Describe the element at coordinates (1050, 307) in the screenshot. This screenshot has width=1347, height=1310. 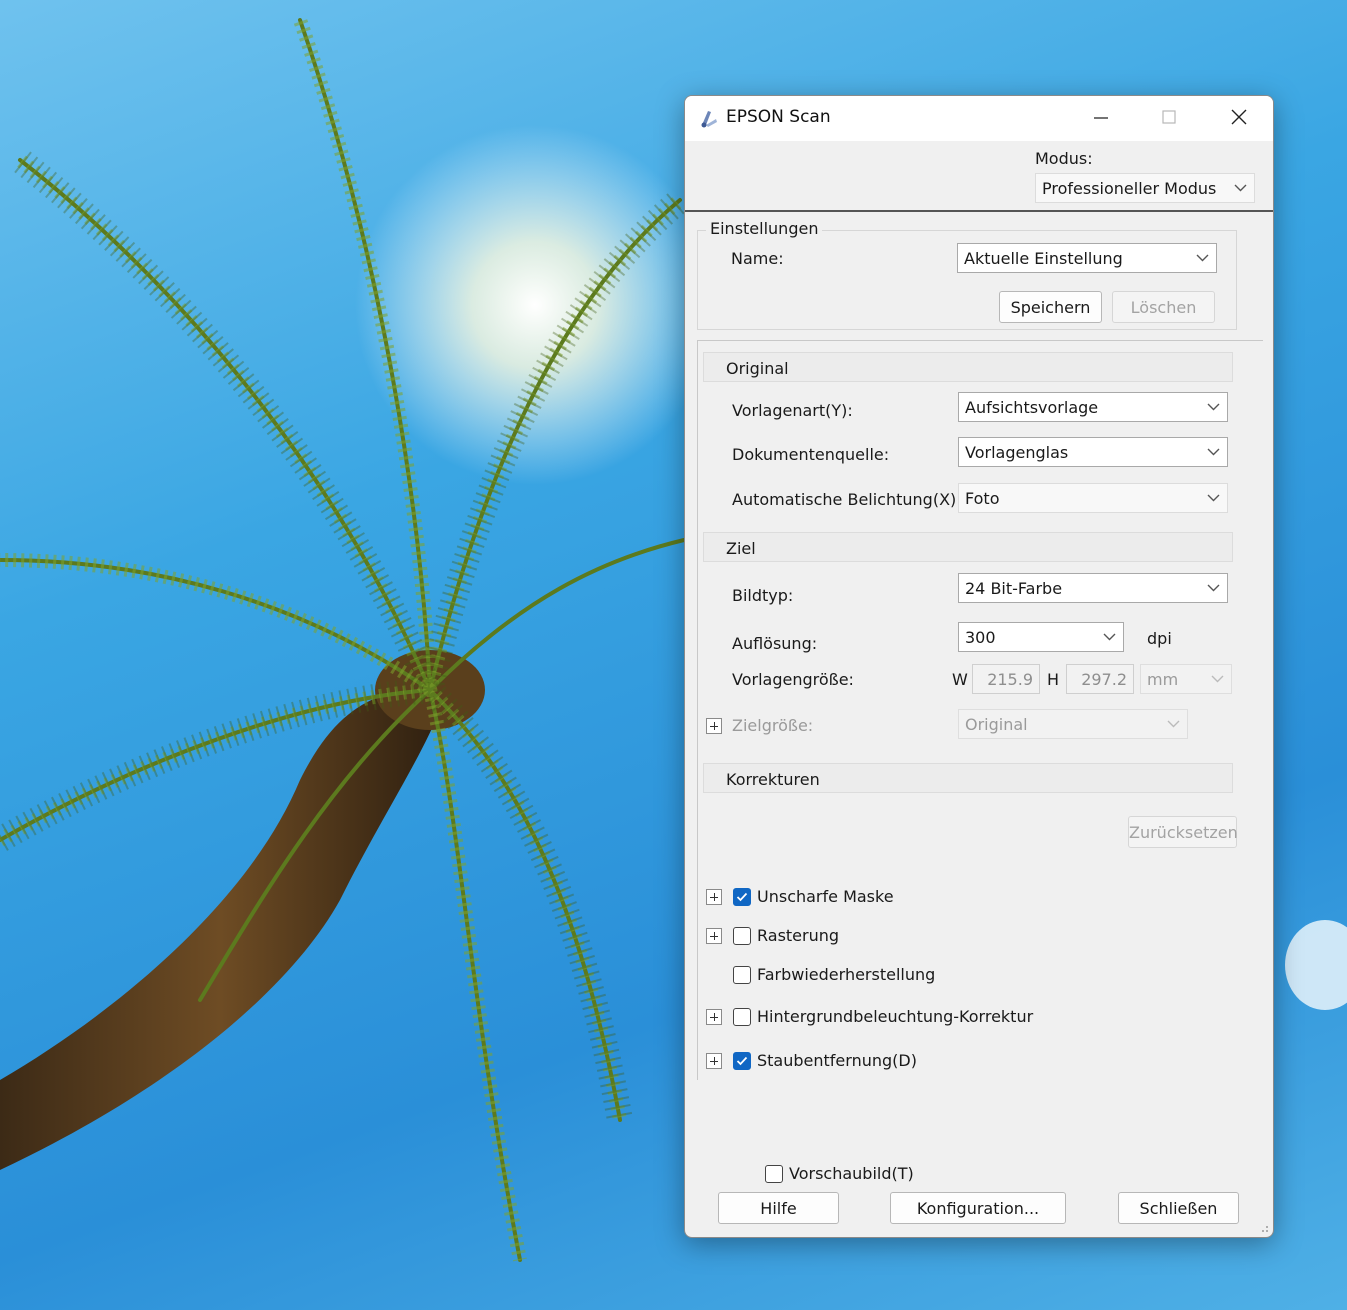
I see `save-button: Speichern` at that location.